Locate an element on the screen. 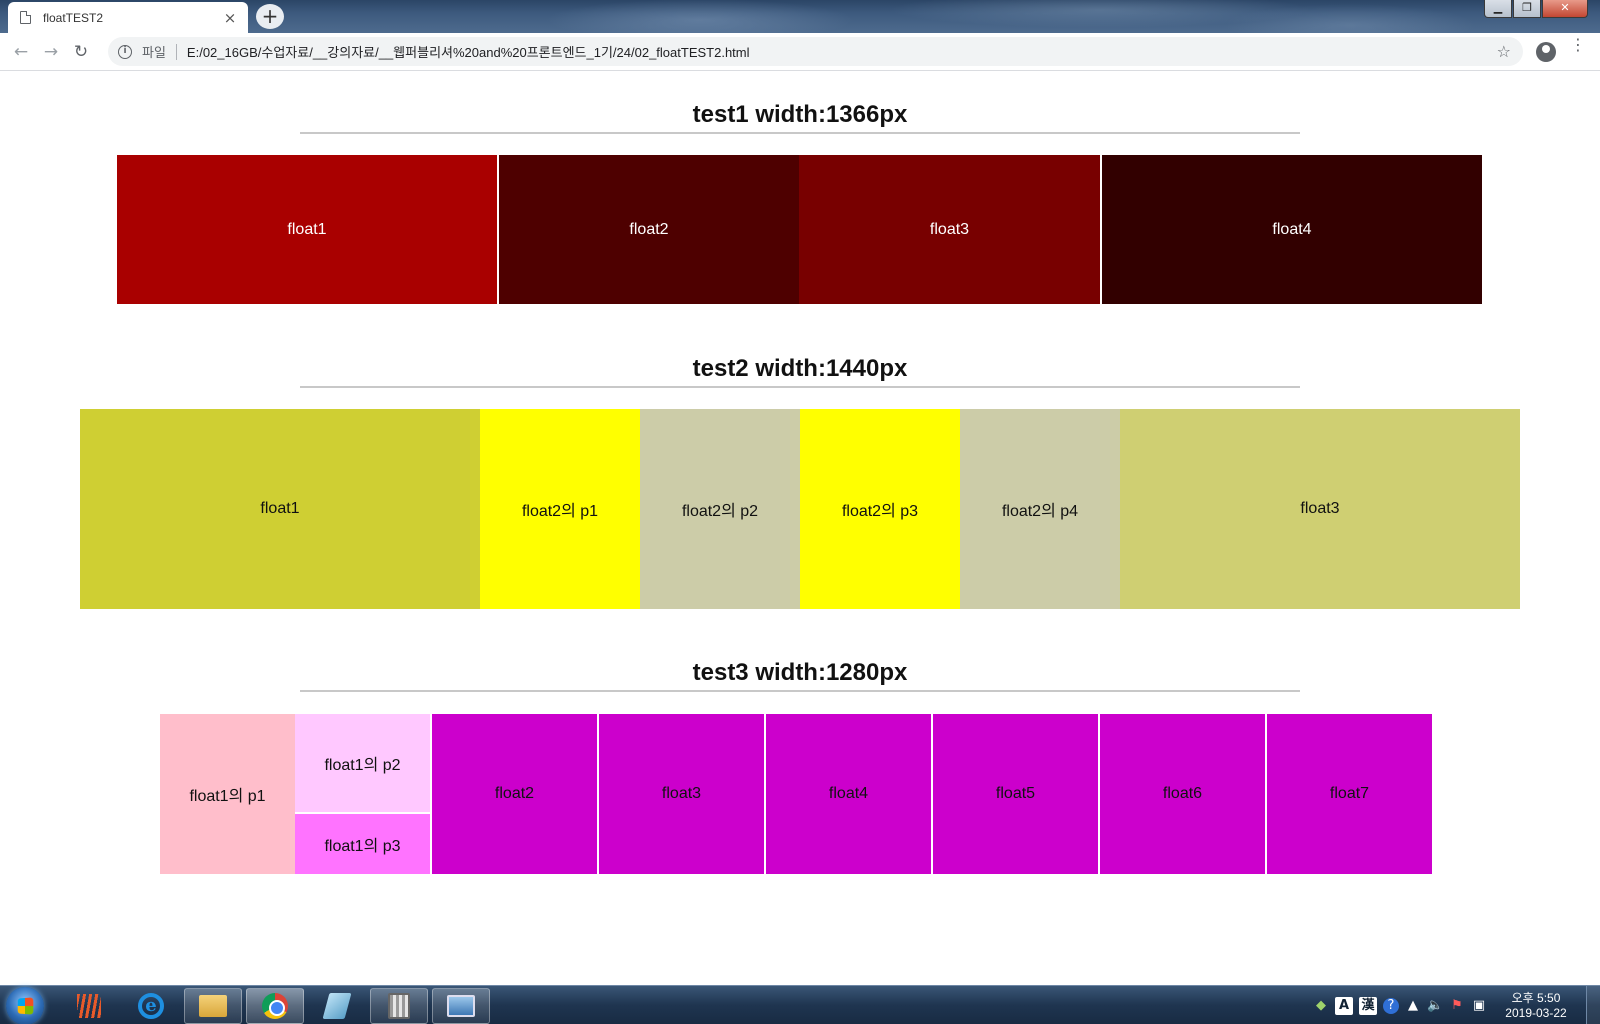 The image size is (1600, 1024). chrome-icon is located at coordinates (275, 1006).